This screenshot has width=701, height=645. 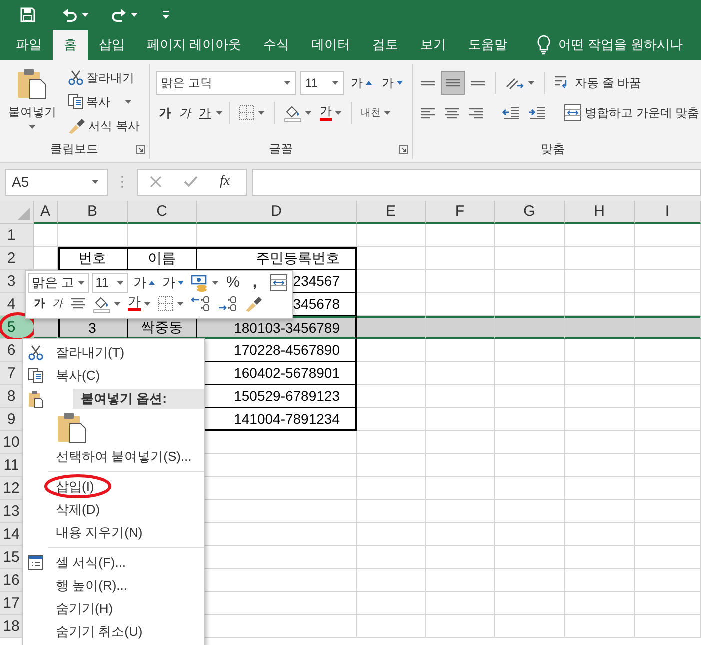 What do you see at coordinates (488, 45) in the screenshot?
I see `ribbon-tab: 도움말` at bounding box center [488, 45].